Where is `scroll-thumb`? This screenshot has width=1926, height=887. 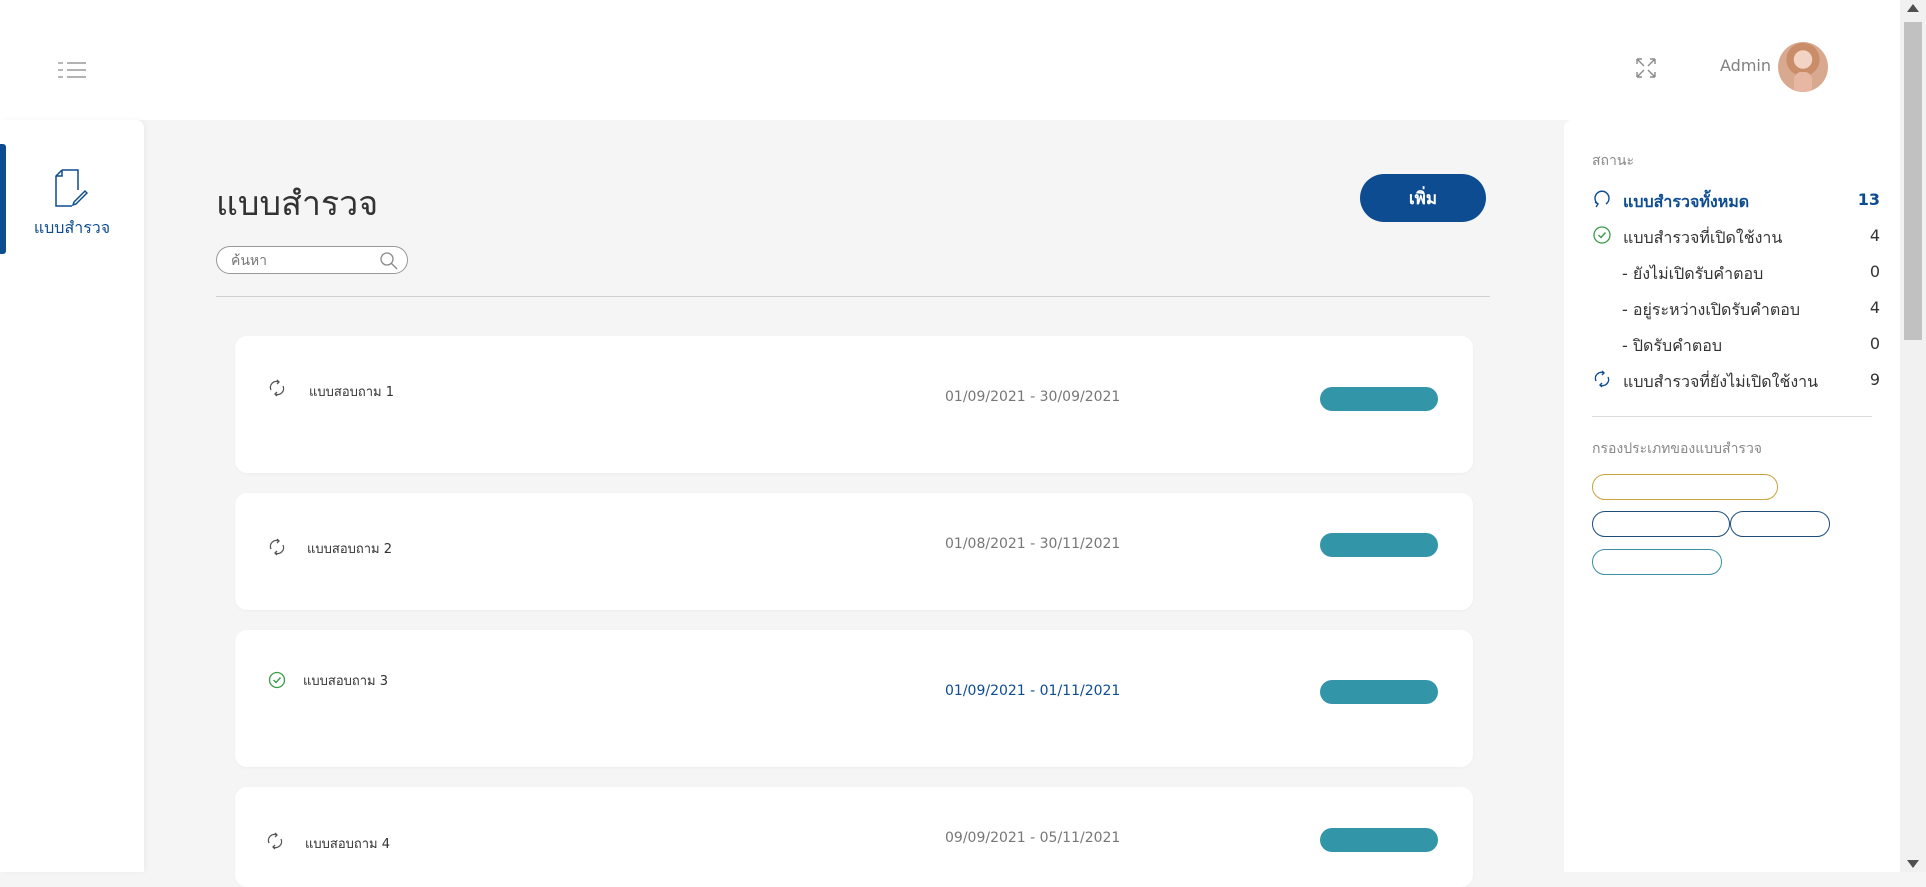
scroll-thumb is located at coordinates (1913, 181).